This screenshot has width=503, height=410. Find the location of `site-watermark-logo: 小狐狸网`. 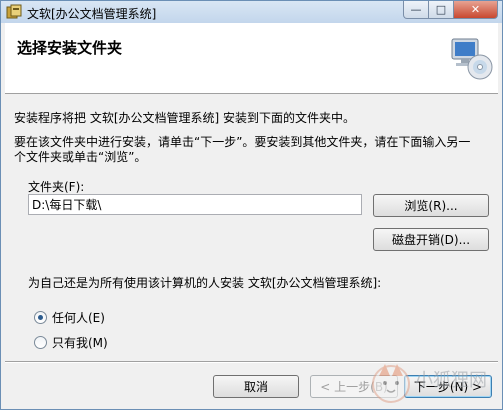

site-watermark-logo: 小狐狸网 is located at coordinates (429, 383).